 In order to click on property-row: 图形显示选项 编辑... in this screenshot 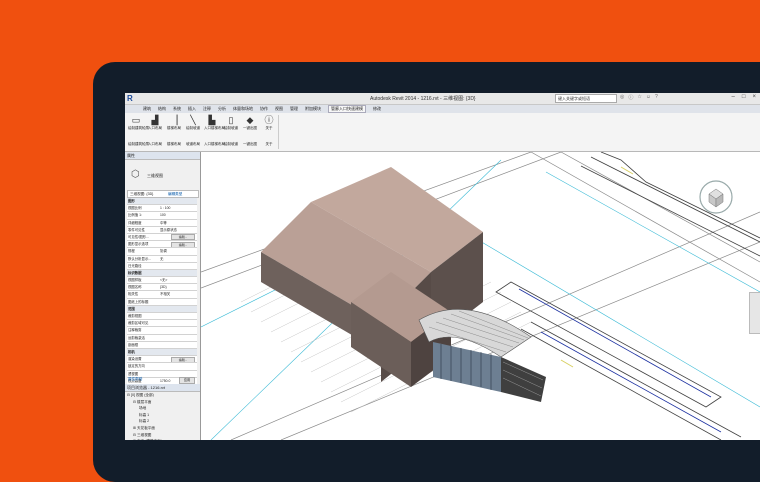, I will do `click(162, 245)`.